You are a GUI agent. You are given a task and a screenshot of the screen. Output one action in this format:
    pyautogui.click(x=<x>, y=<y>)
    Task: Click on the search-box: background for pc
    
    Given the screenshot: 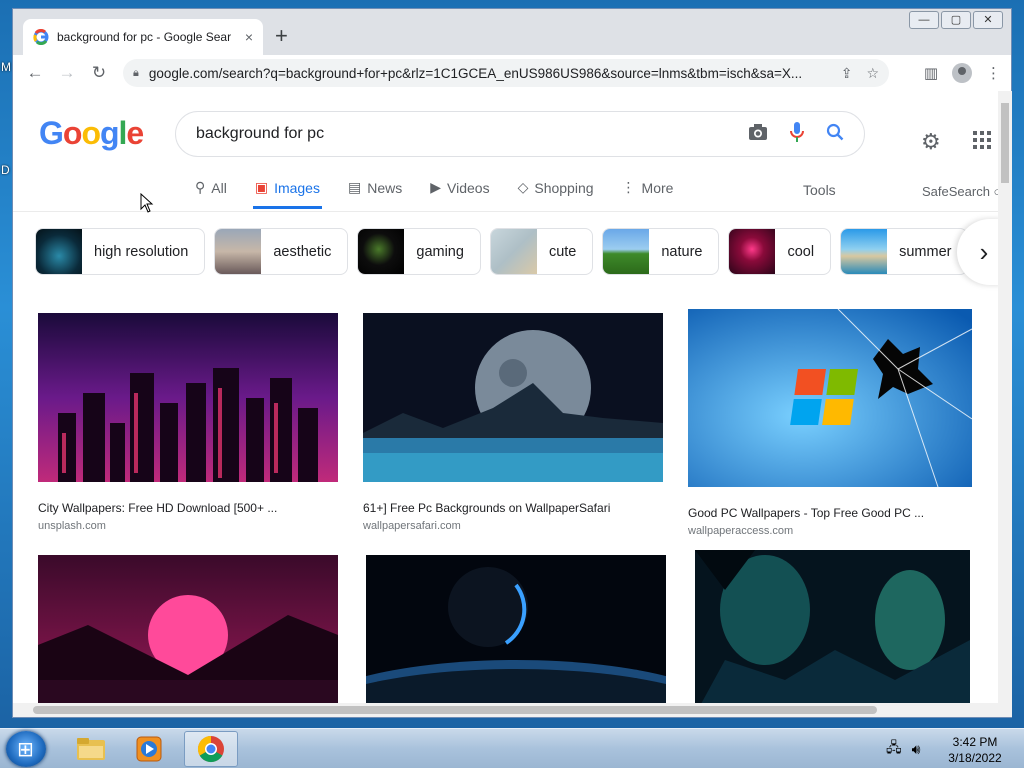 What is the action you would take?
    pyautogui.click(x=520, y=134)
    